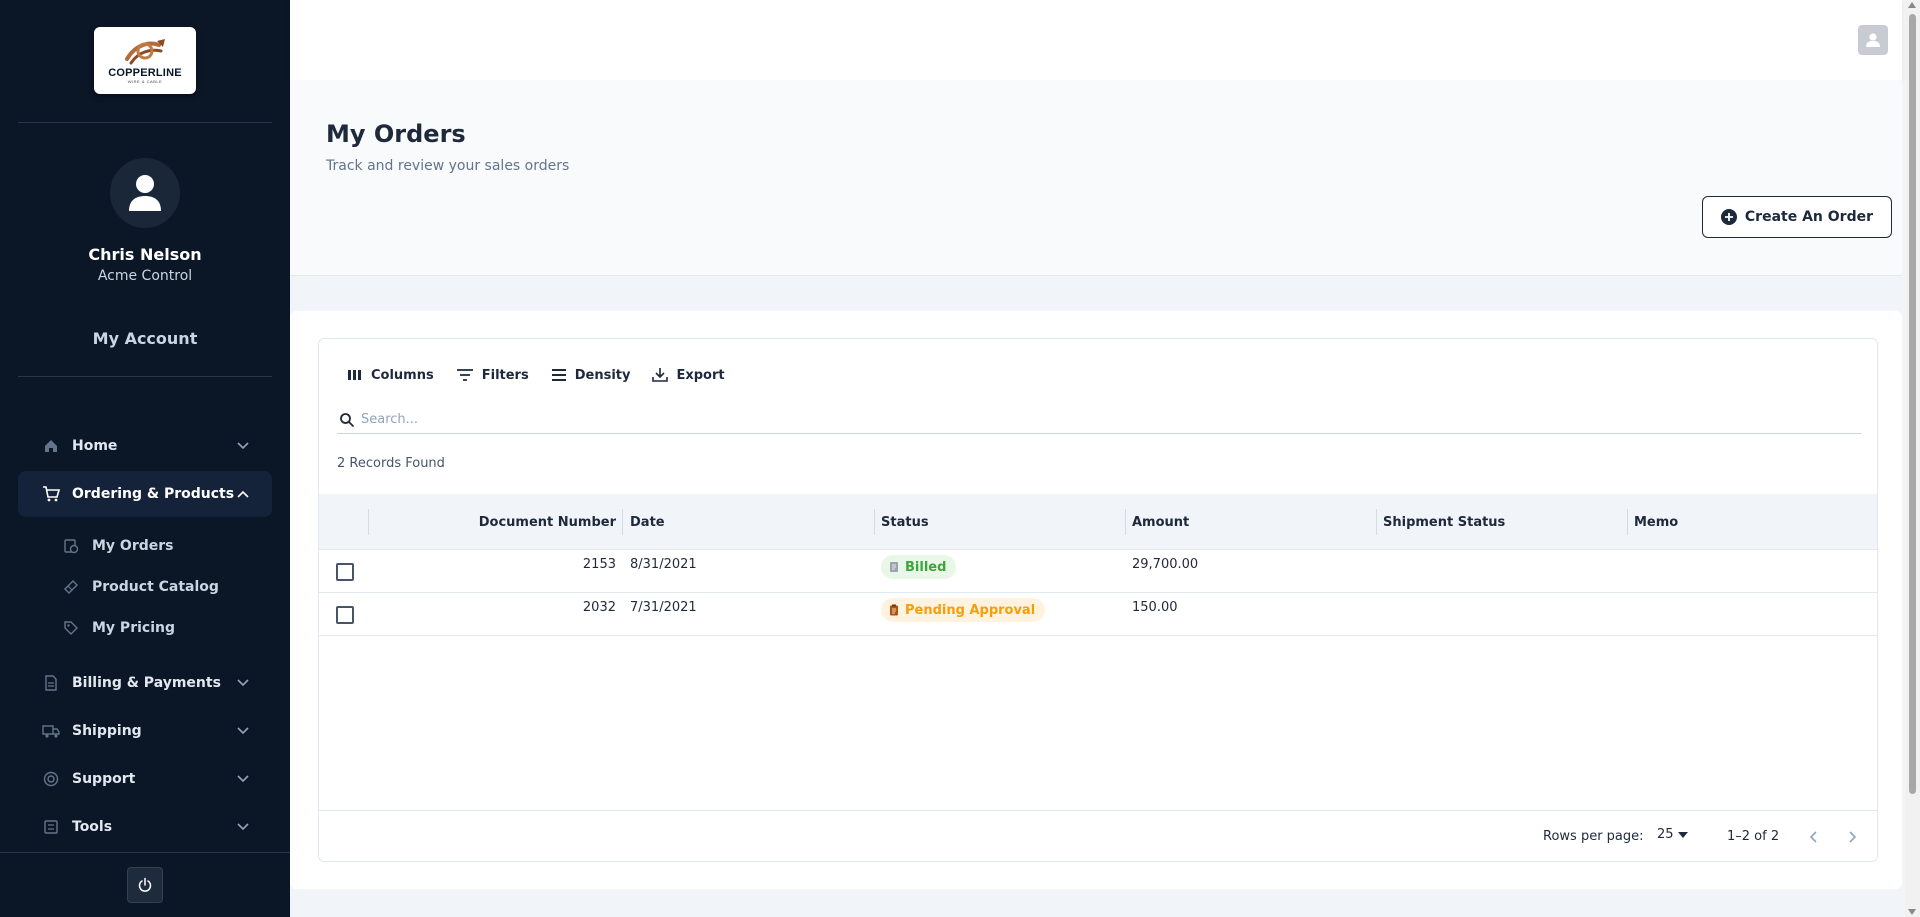 The width and height of the screenshot is (1920, 917). I want to click on scroll-thumb, so click(1912, 404).